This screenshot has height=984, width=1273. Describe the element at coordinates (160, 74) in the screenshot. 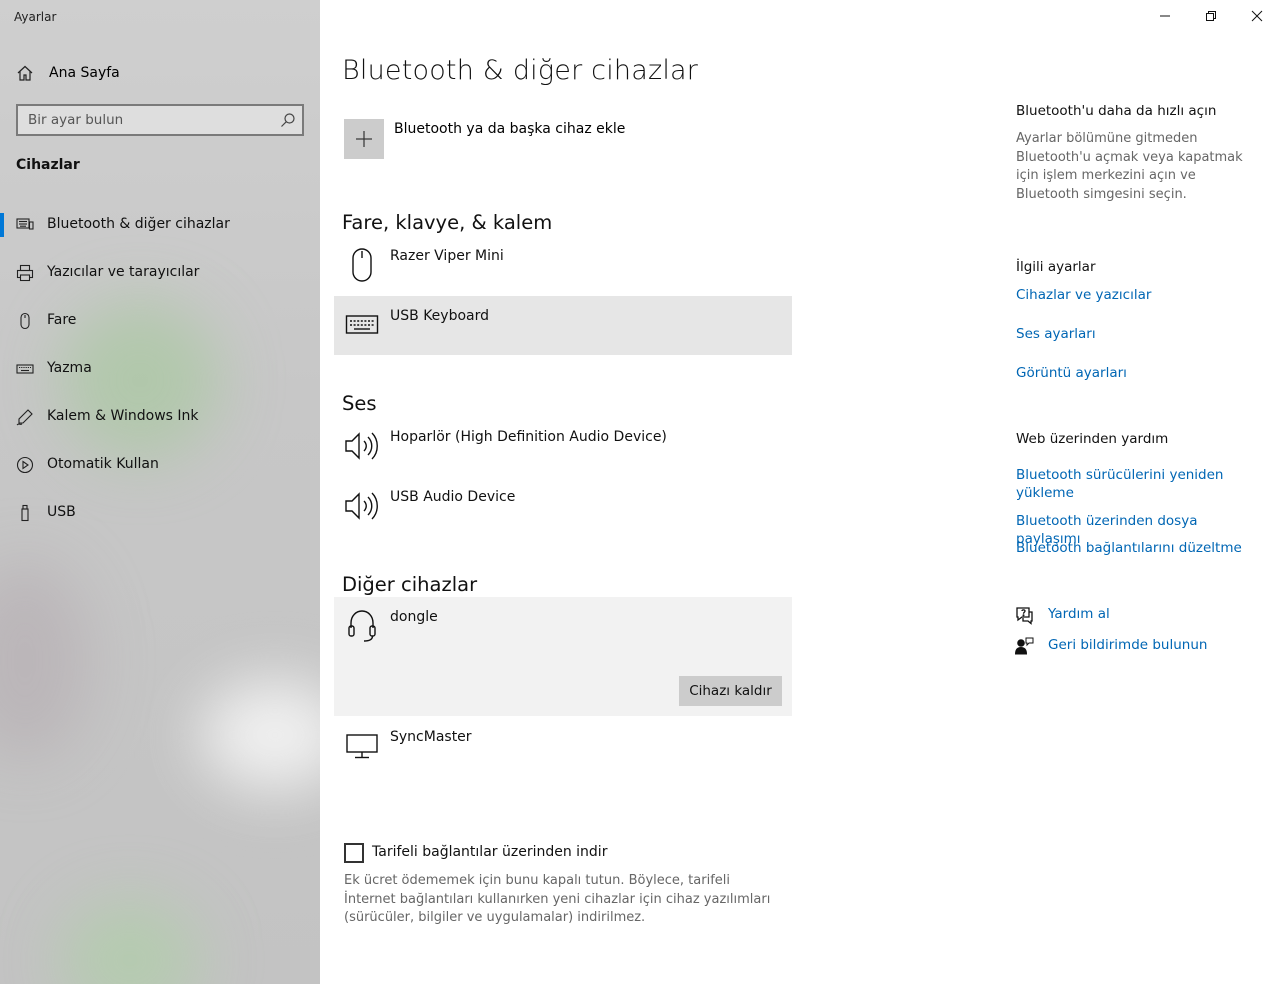

I see `sidebar-item-home: Ana Sayfa` at that location.